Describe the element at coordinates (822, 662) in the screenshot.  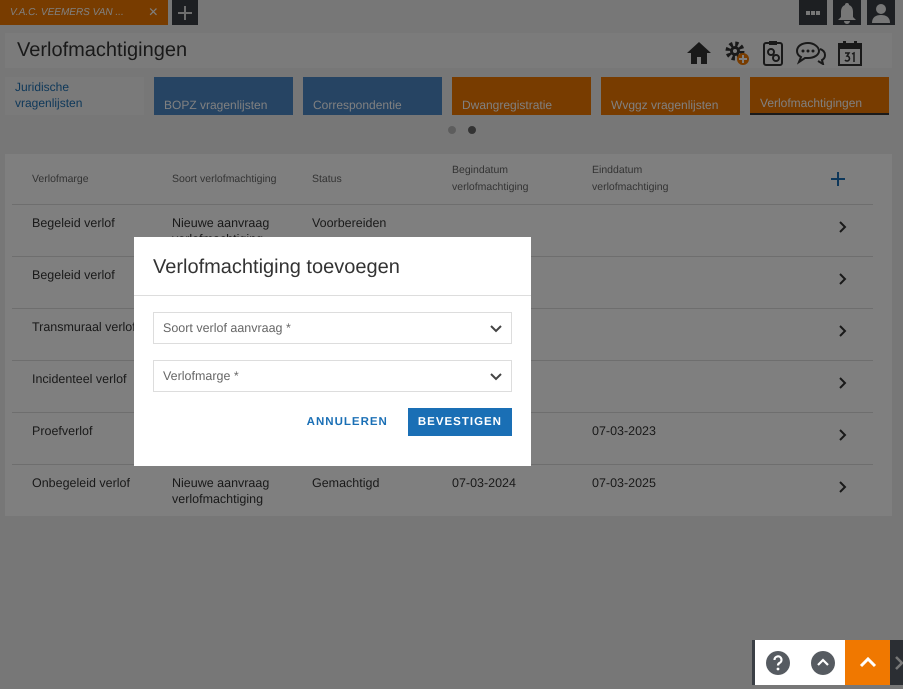
I see `chevron-up-circle-icon` at that location.